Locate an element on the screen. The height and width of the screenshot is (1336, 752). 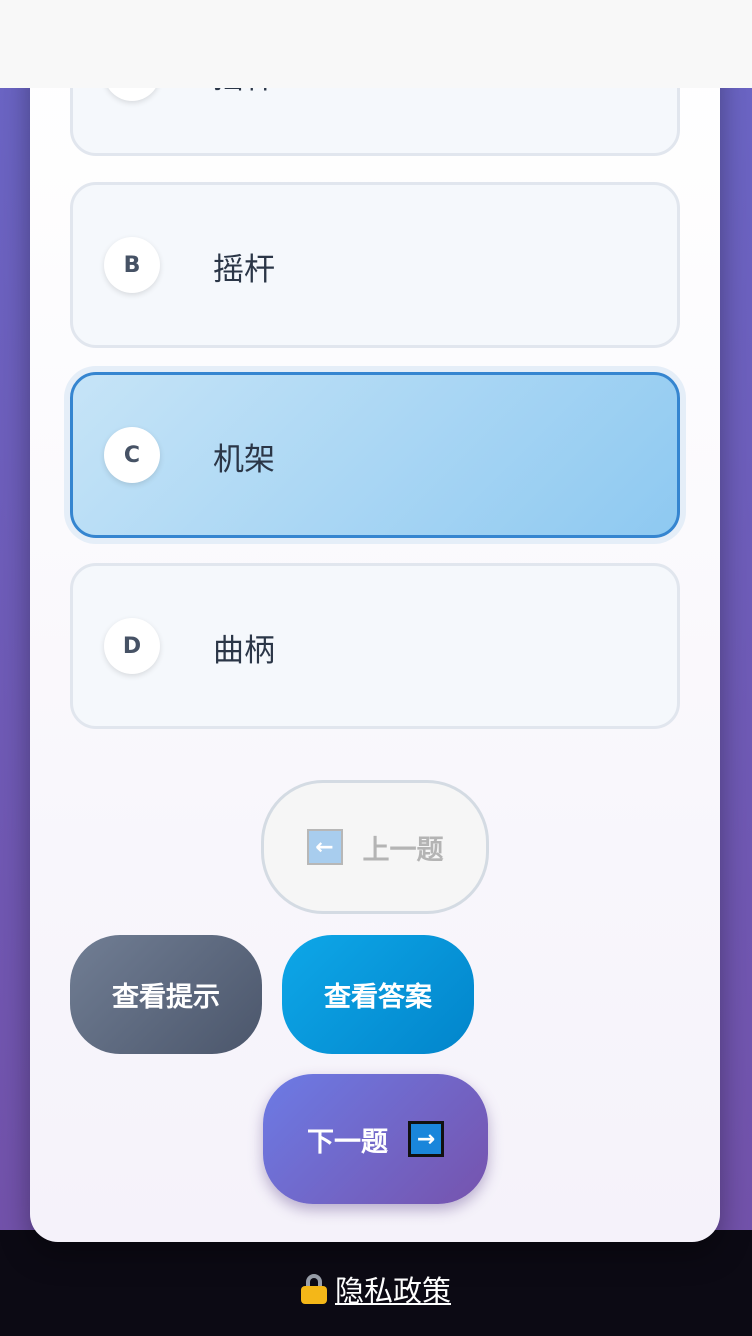
arrow-left-icon: ← is located at coordinates (324, 847).